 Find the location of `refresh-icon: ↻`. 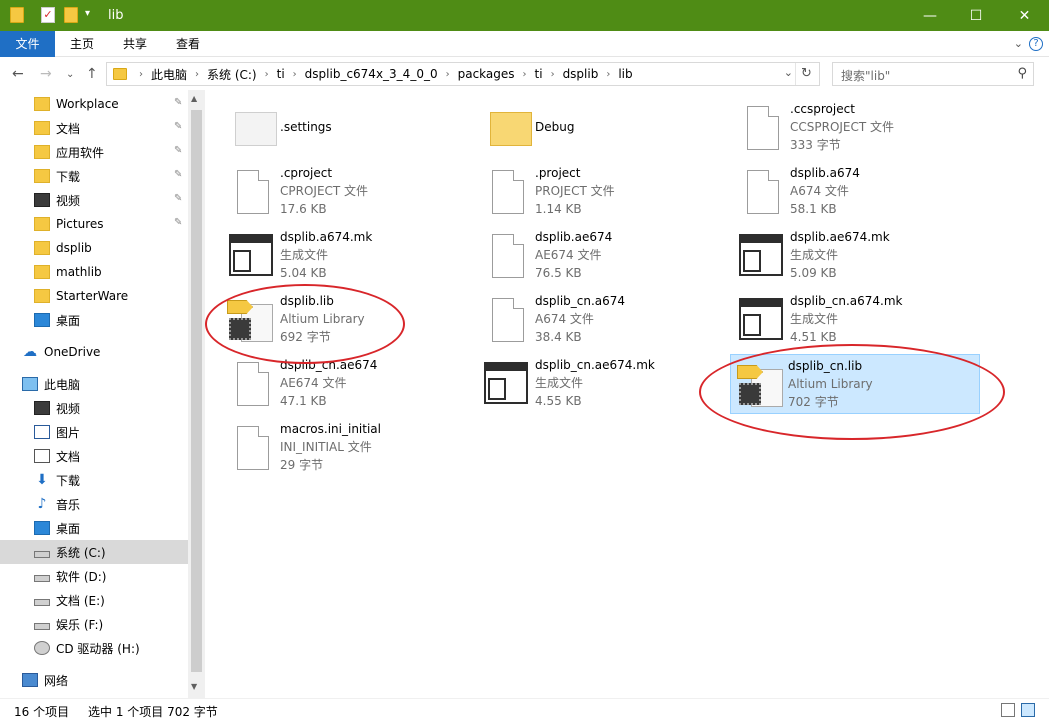

refresh-icon: ↻ is located at coordinates (806, 74).